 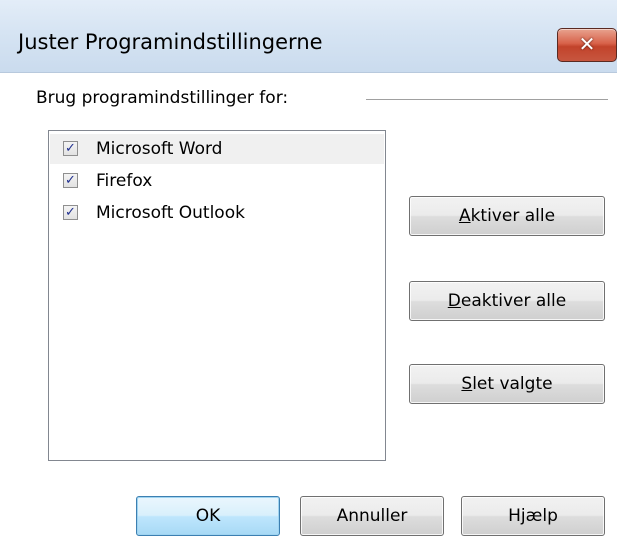 What do you see at coordinates (162, 98) in the screenshot?
I see `group-label: Brug programindstillinger for:` at bounding box center [162, 98].